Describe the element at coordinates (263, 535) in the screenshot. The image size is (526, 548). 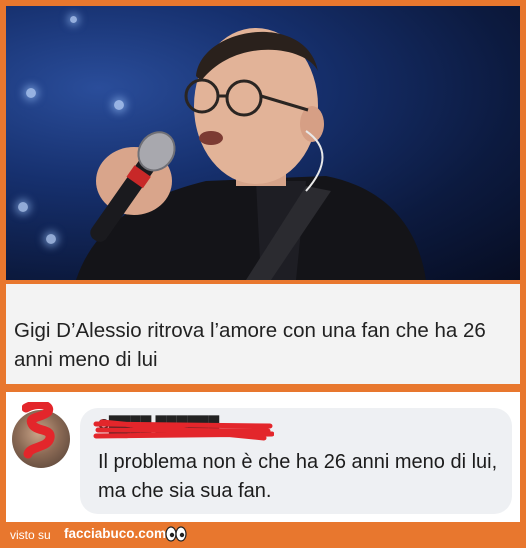
I see `watermark-footer: visto su facciabuco.com` at that location.